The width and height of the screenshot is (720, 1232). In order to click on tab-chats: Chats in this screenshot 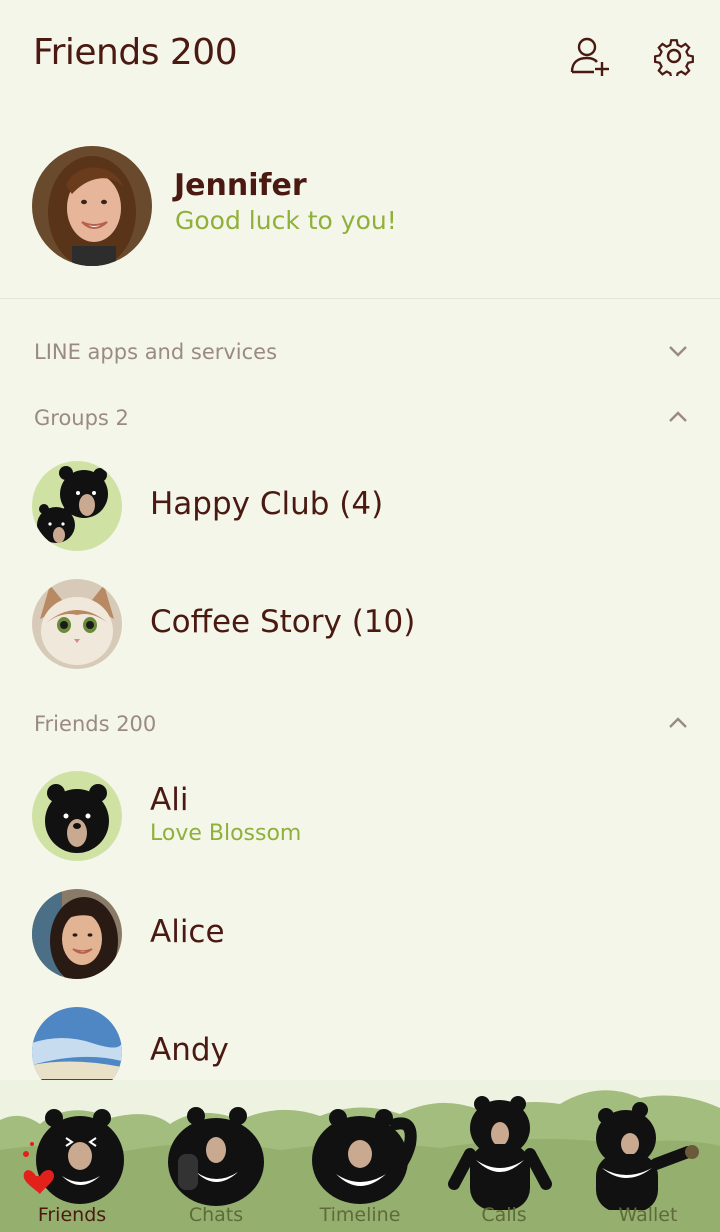, I will do `click(216, 1156)`.